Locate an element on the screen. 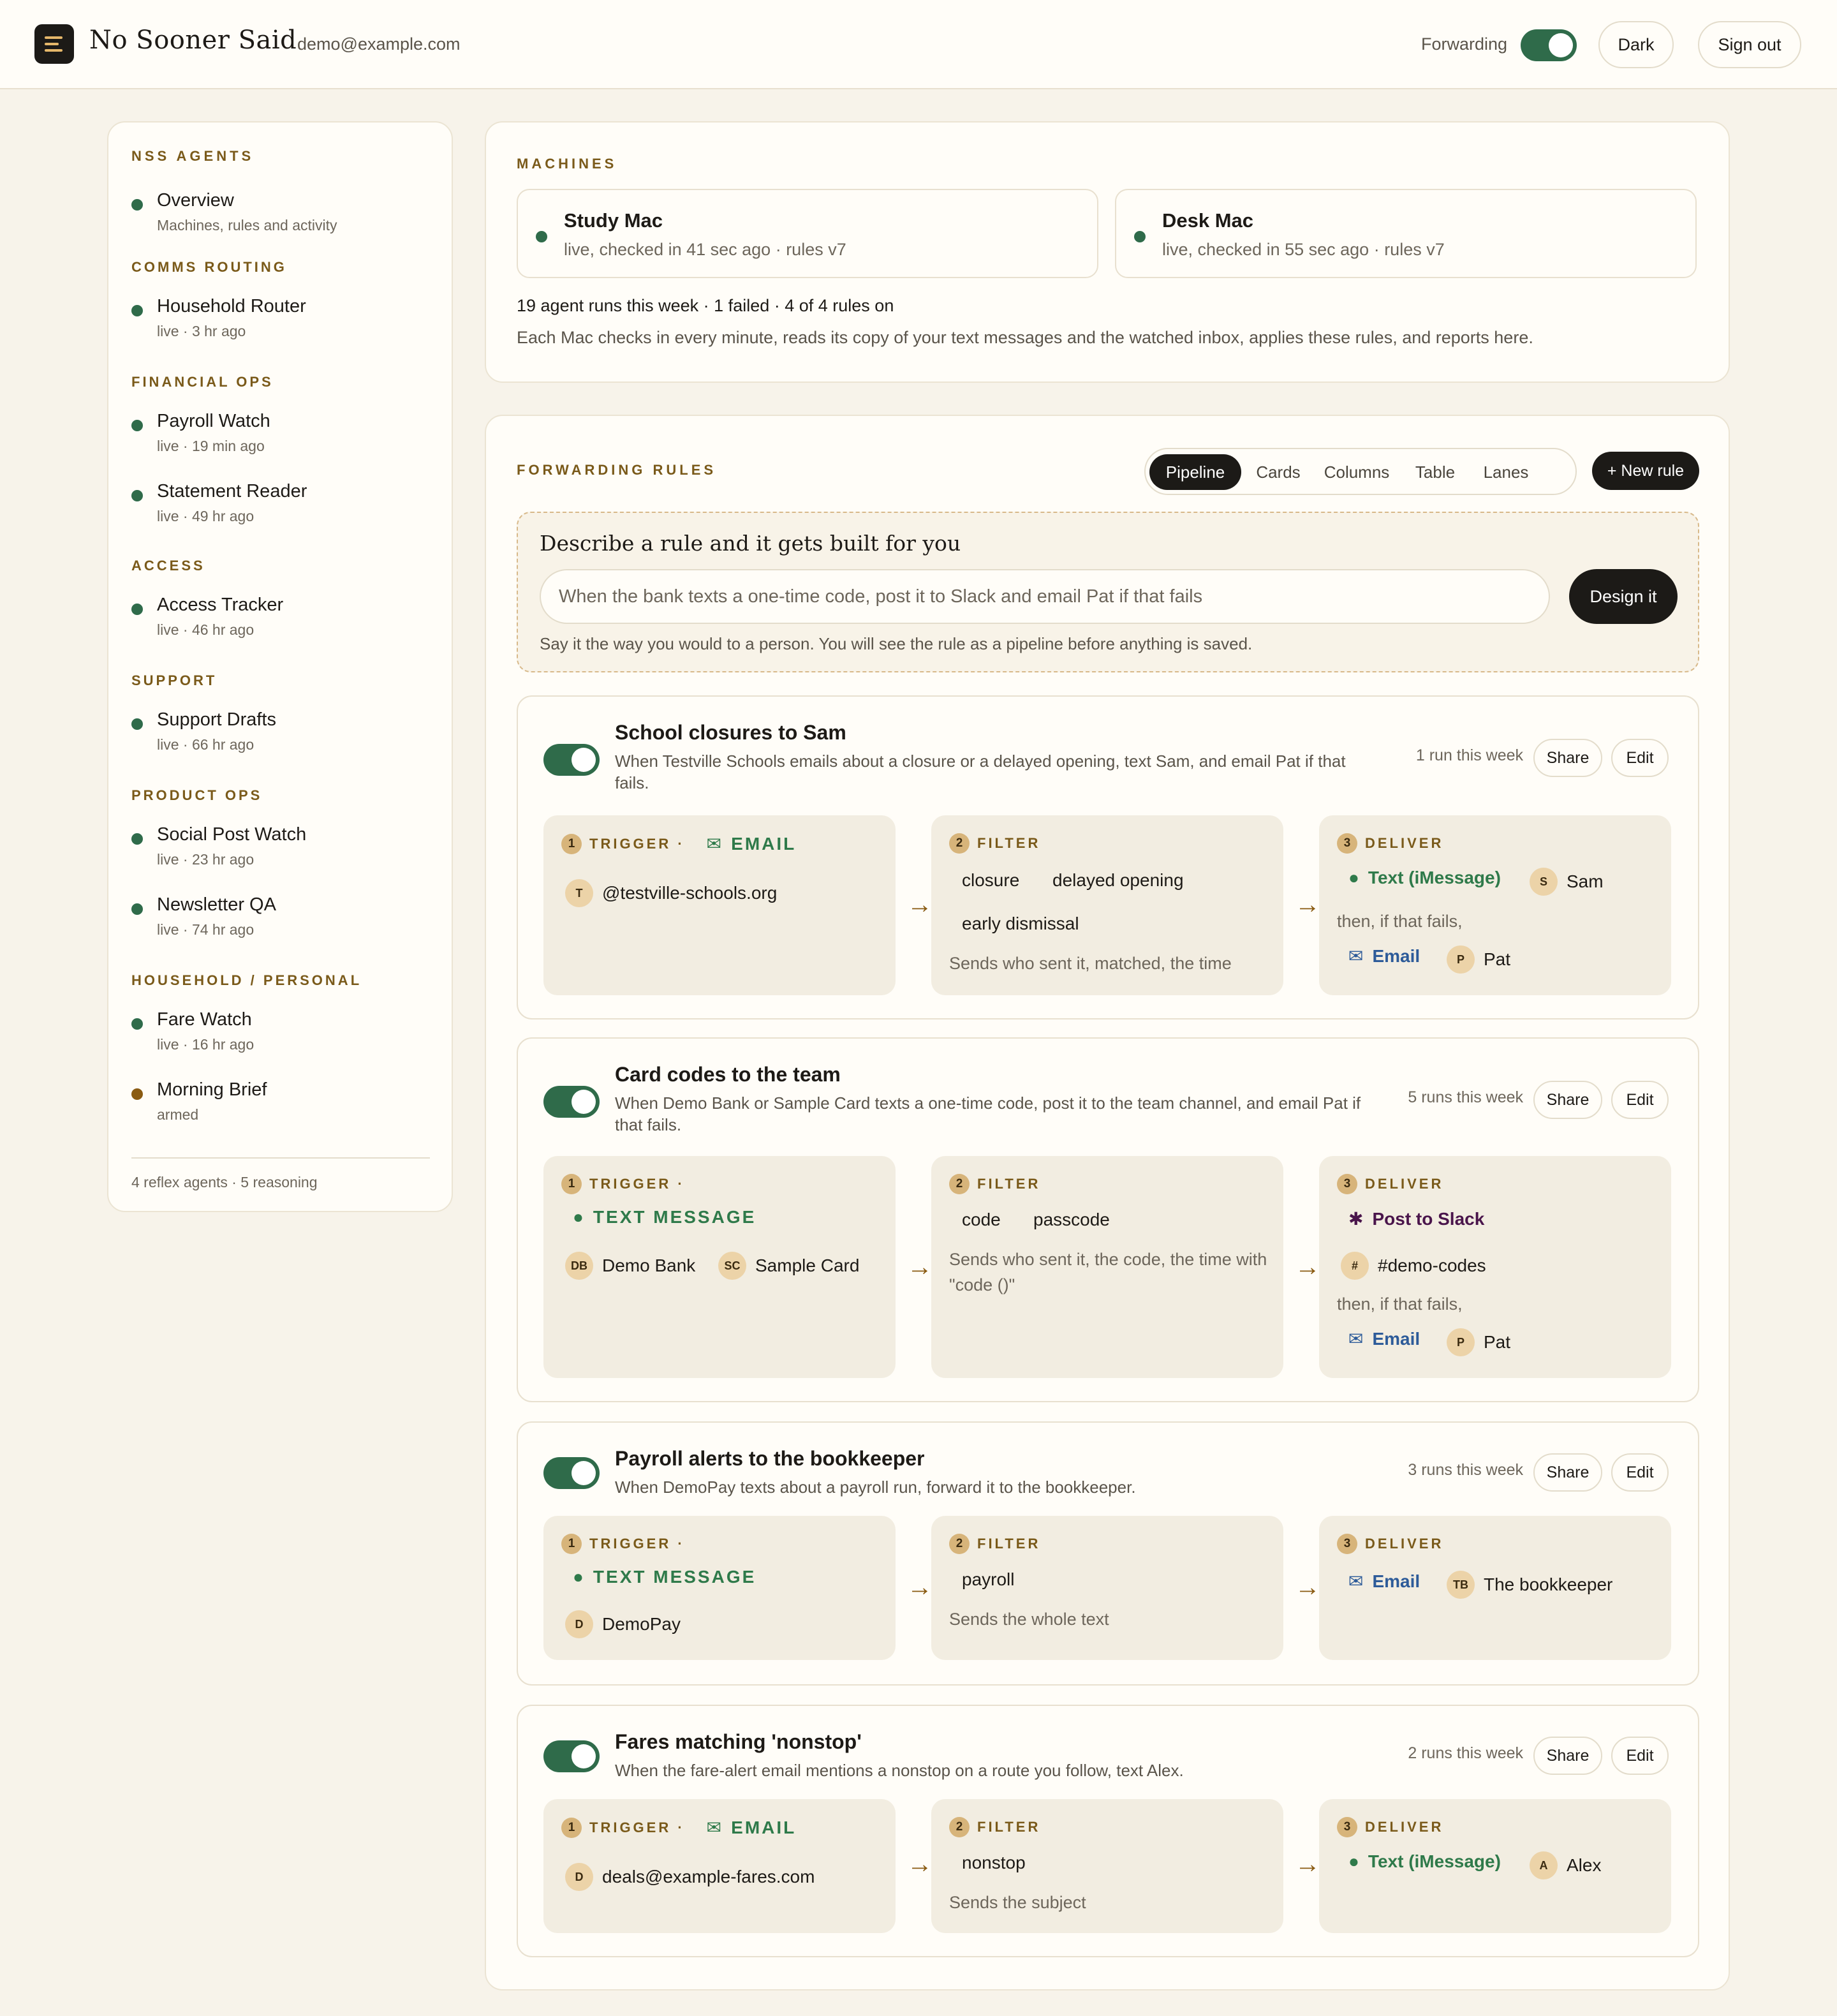 The image size is (1837, 2016). tab-columns: Columns is located at coordinates (1356, 472).